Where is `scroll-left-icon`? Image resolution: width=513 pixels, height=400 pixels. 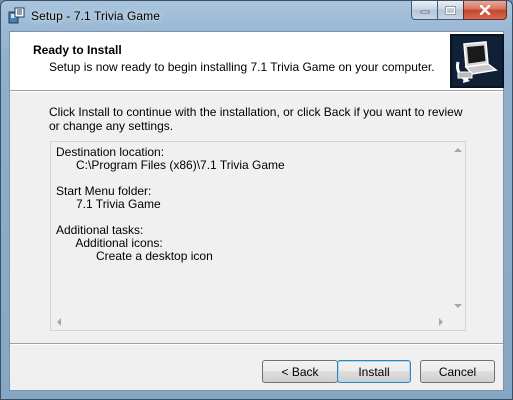 scroll-left-icon is located at coordinates (59, 322).